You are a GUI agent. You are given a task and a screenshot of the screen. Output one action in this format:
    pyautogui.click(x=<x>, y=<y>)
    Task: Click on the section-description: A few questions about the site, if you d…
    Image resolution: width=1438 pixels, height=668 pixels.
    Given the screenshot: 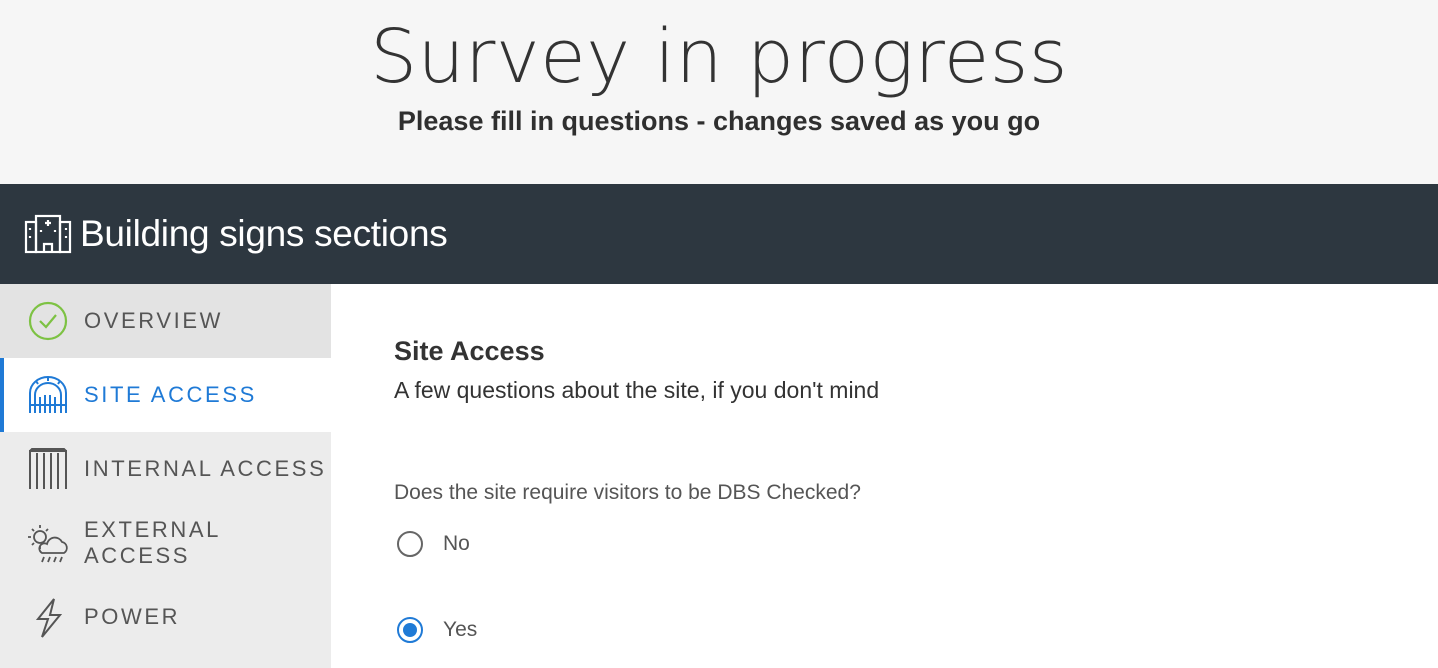 What is the action you would take?
    pyautogui.click(x=637, y=390)
    